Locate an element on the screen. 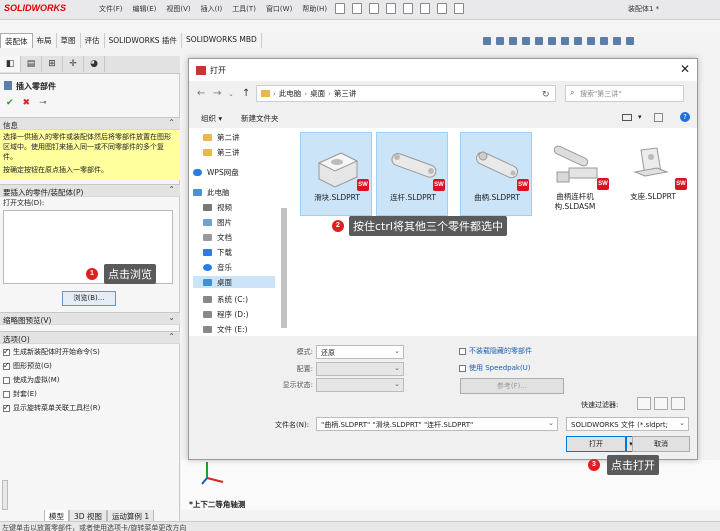  cancel-button: 取消 is located at coordinates (661, 444).